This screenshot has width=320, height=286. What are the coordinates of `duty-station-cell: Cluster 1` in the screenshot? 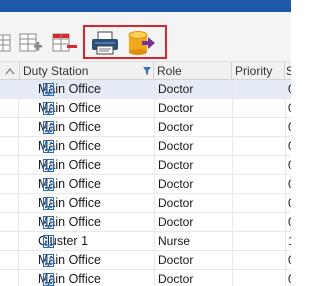 It's located at (87, 241).